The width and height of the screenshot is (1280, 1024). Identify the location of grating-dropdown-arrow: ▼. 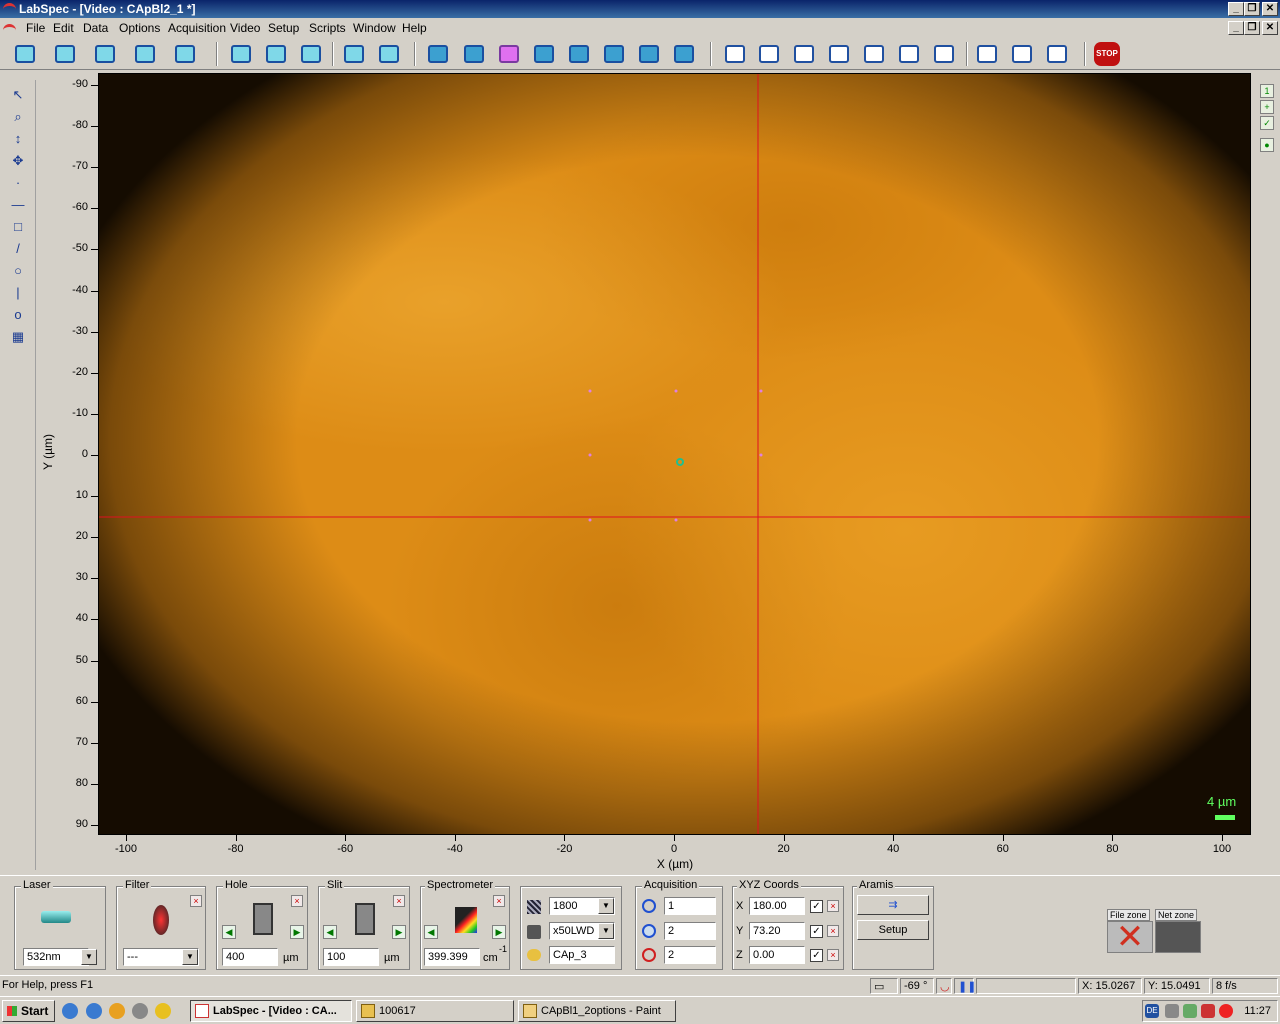
(606, 906).